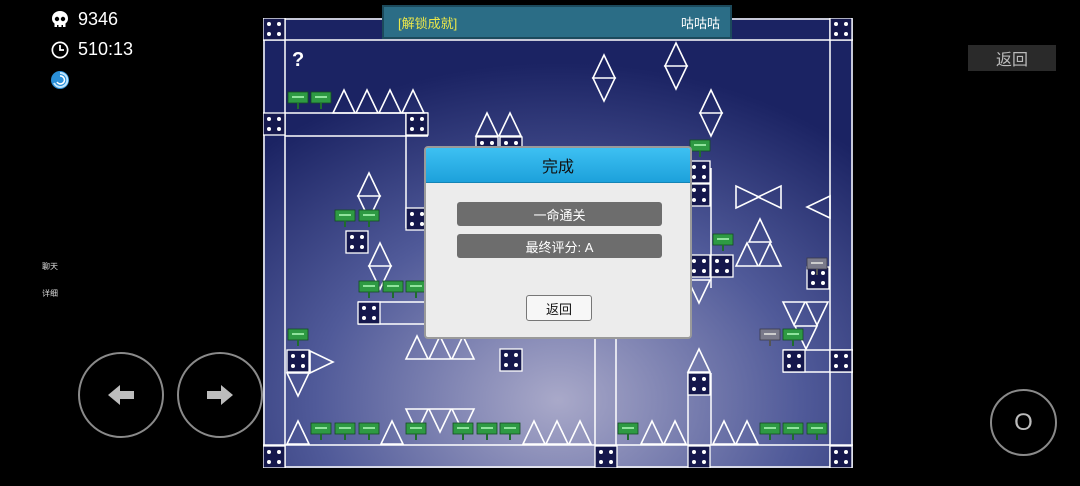 Image resolution: width=1080 pixels, height=486 pixels. I want to click on clock-icon, so click(60, 49).